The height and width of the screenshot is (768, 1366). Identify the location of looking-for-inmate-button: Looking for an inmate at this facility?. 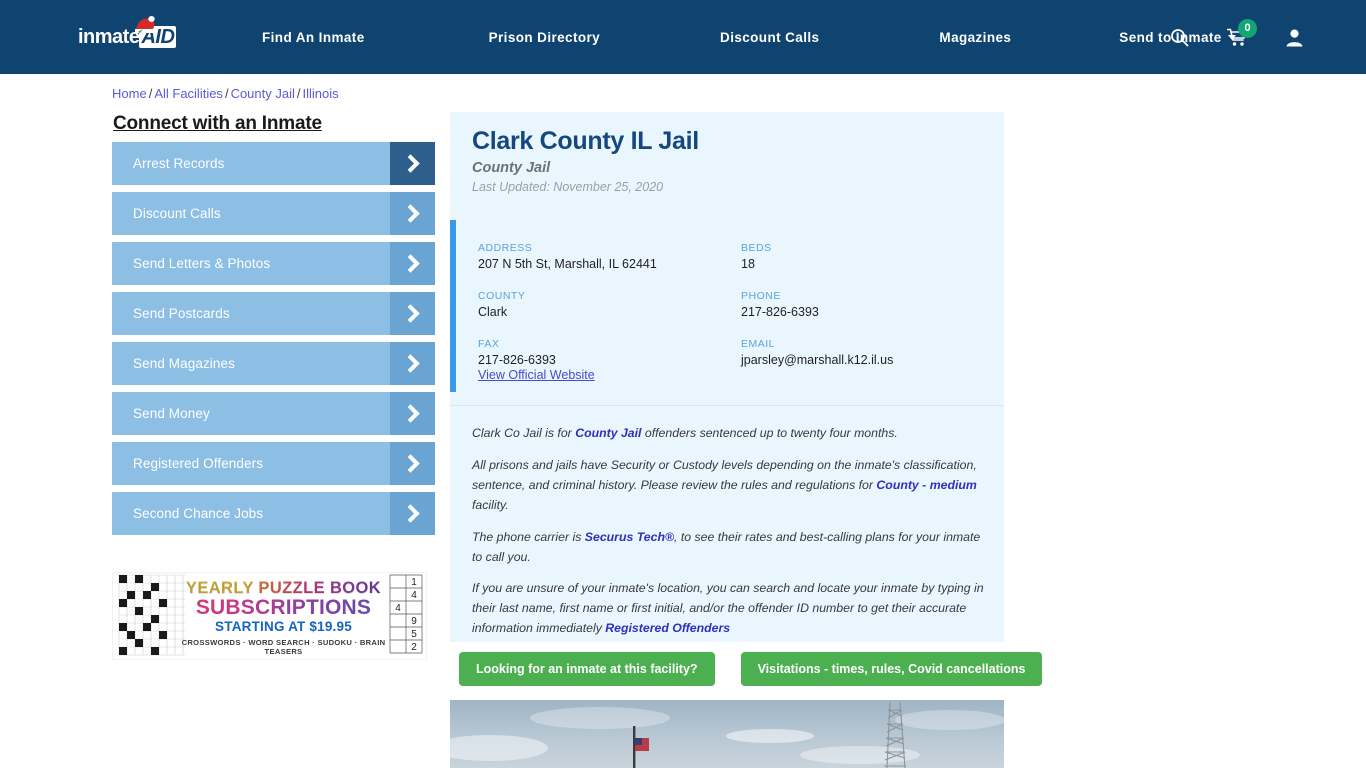
(587, 669).